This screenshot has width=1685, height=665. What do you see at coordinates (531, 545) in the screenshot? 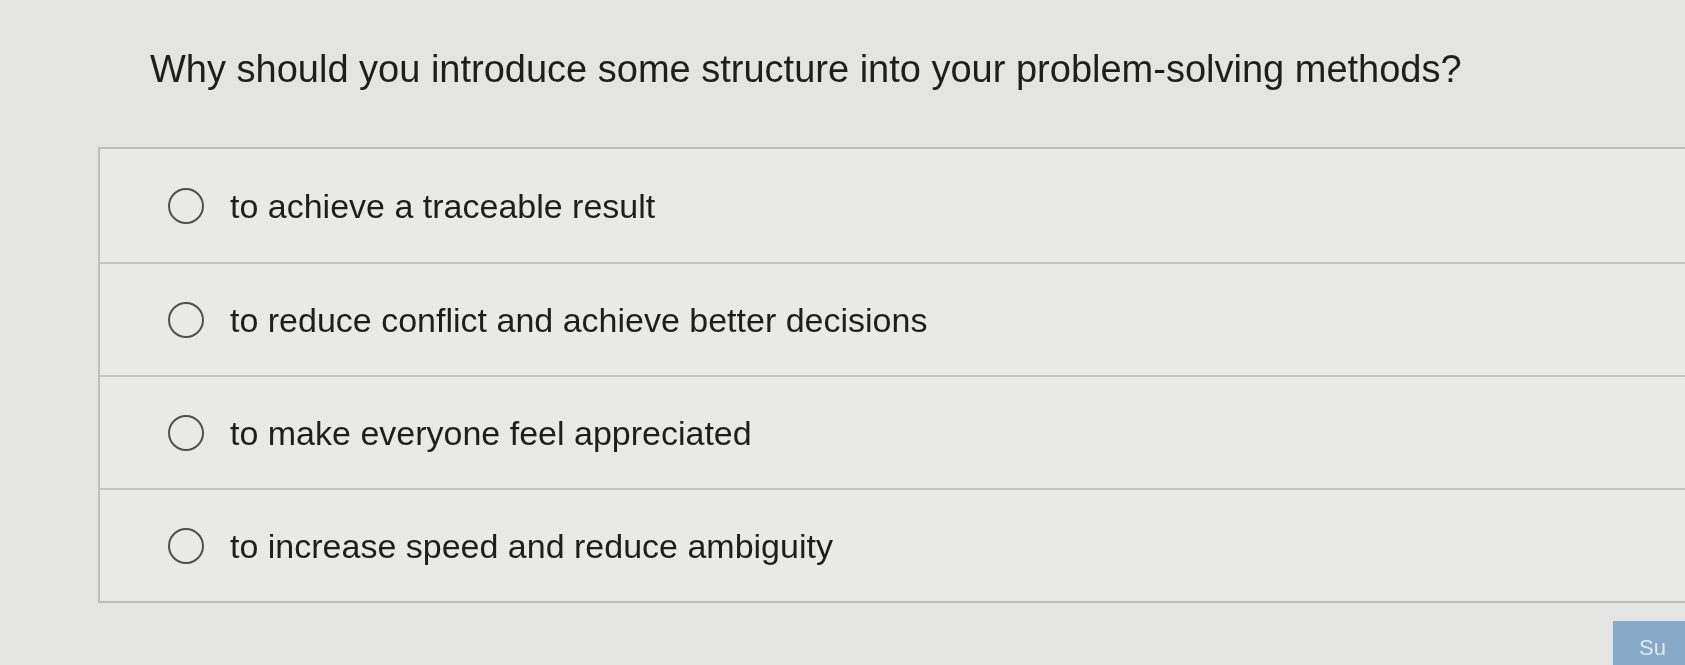
I see `option-label: to increase speed and reduce ambiguity` at bounding box center [531, 545].